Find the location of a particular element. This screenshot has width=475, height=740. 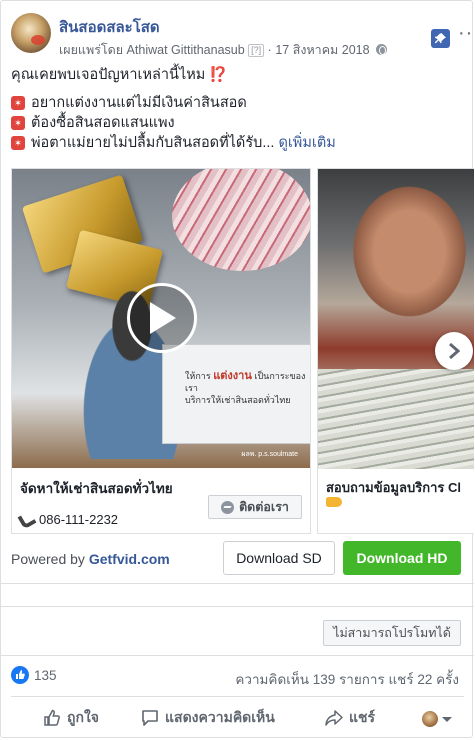

download-hd-button: Download HD is located at coordinates (402, 558).